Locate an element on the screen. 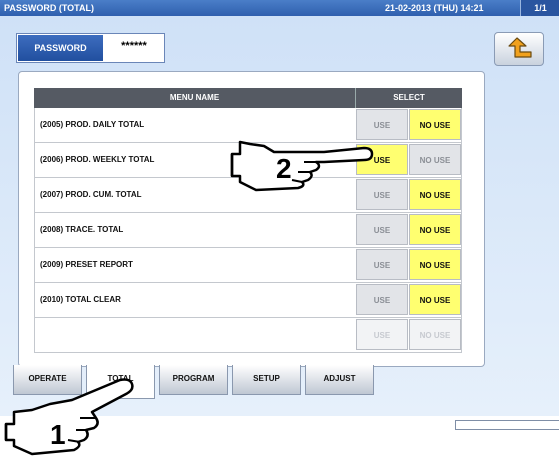  window-title: PASSWORD (TOTAL) is located at coordinates (49, 8).